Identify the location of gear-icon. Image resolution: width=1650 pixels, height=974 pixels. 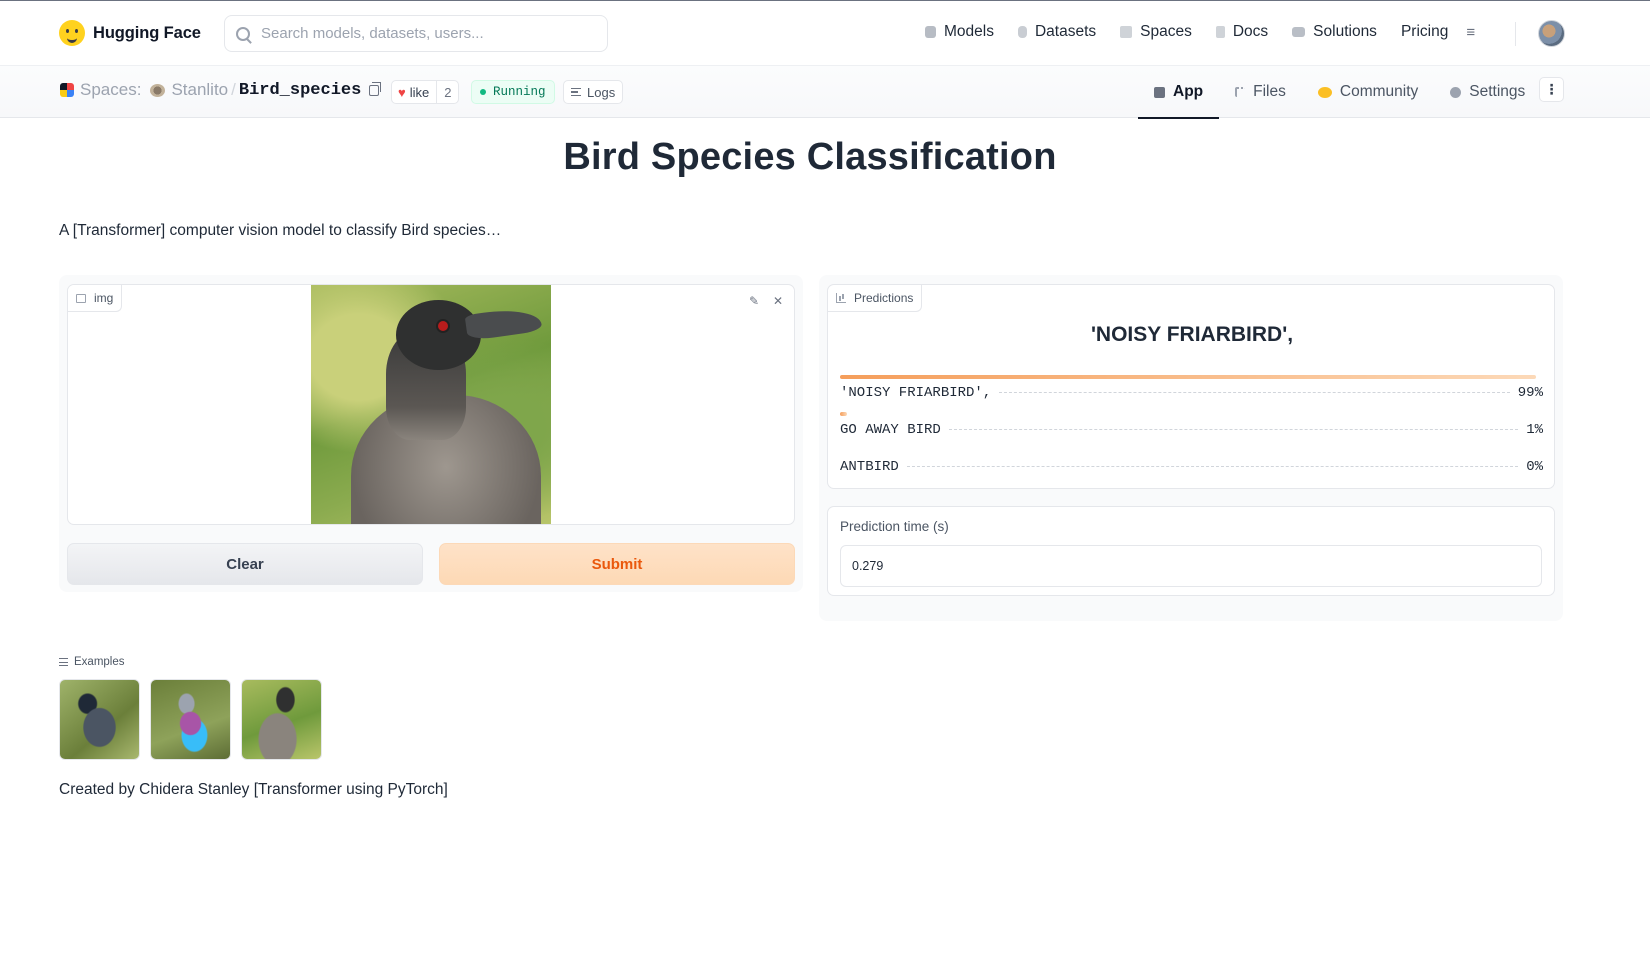
(1456, 92).